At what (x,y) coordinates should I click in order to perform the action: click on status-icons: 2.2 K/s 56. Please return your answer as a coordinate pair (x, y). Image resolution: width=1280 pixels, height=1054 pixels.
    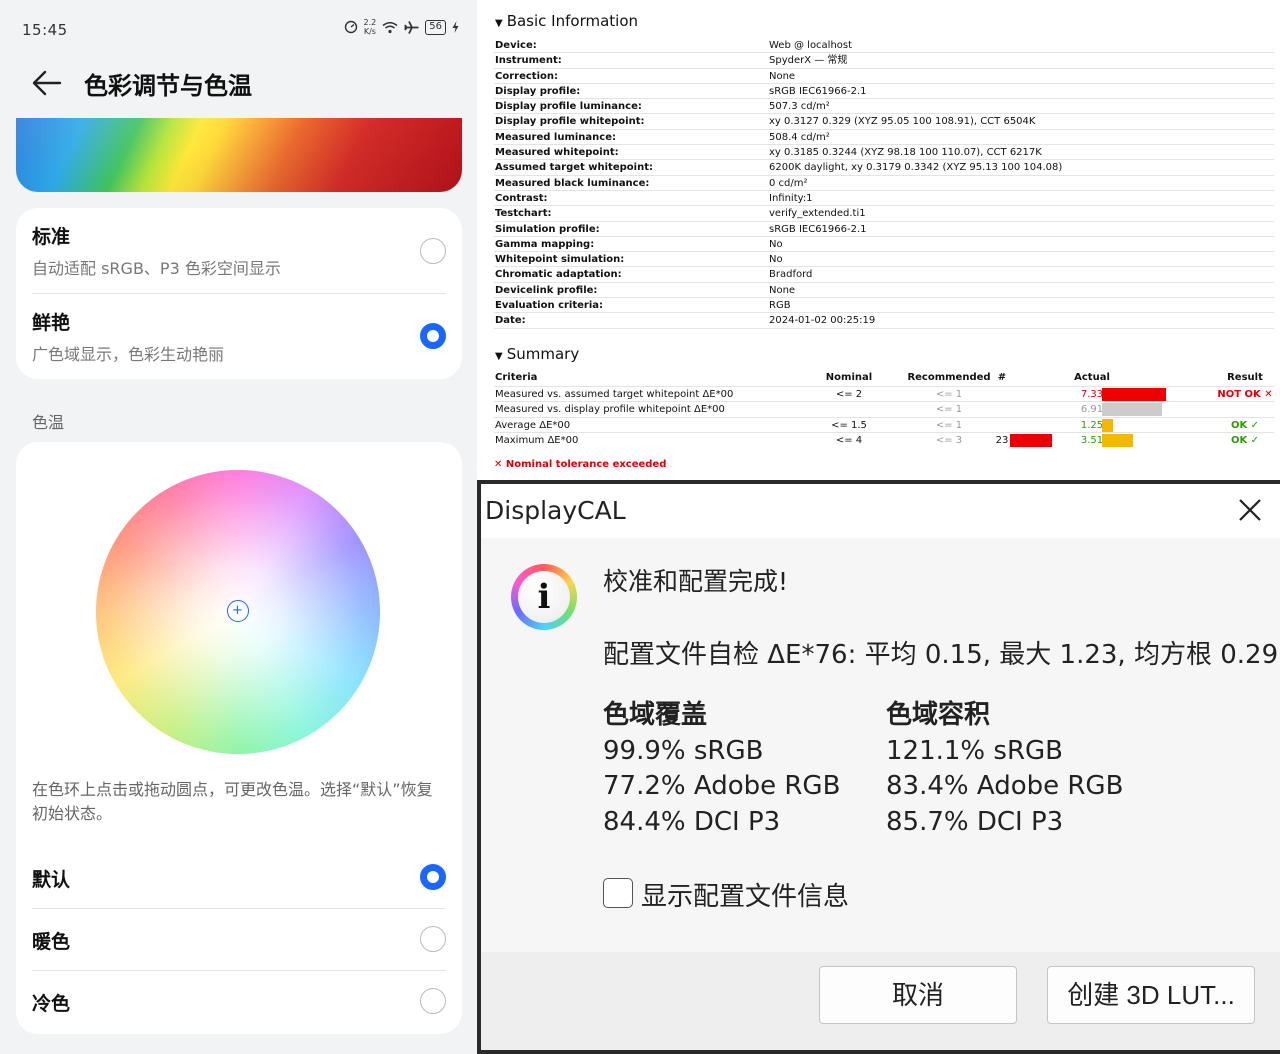
    Looking at the image, I should click on (401, 27).